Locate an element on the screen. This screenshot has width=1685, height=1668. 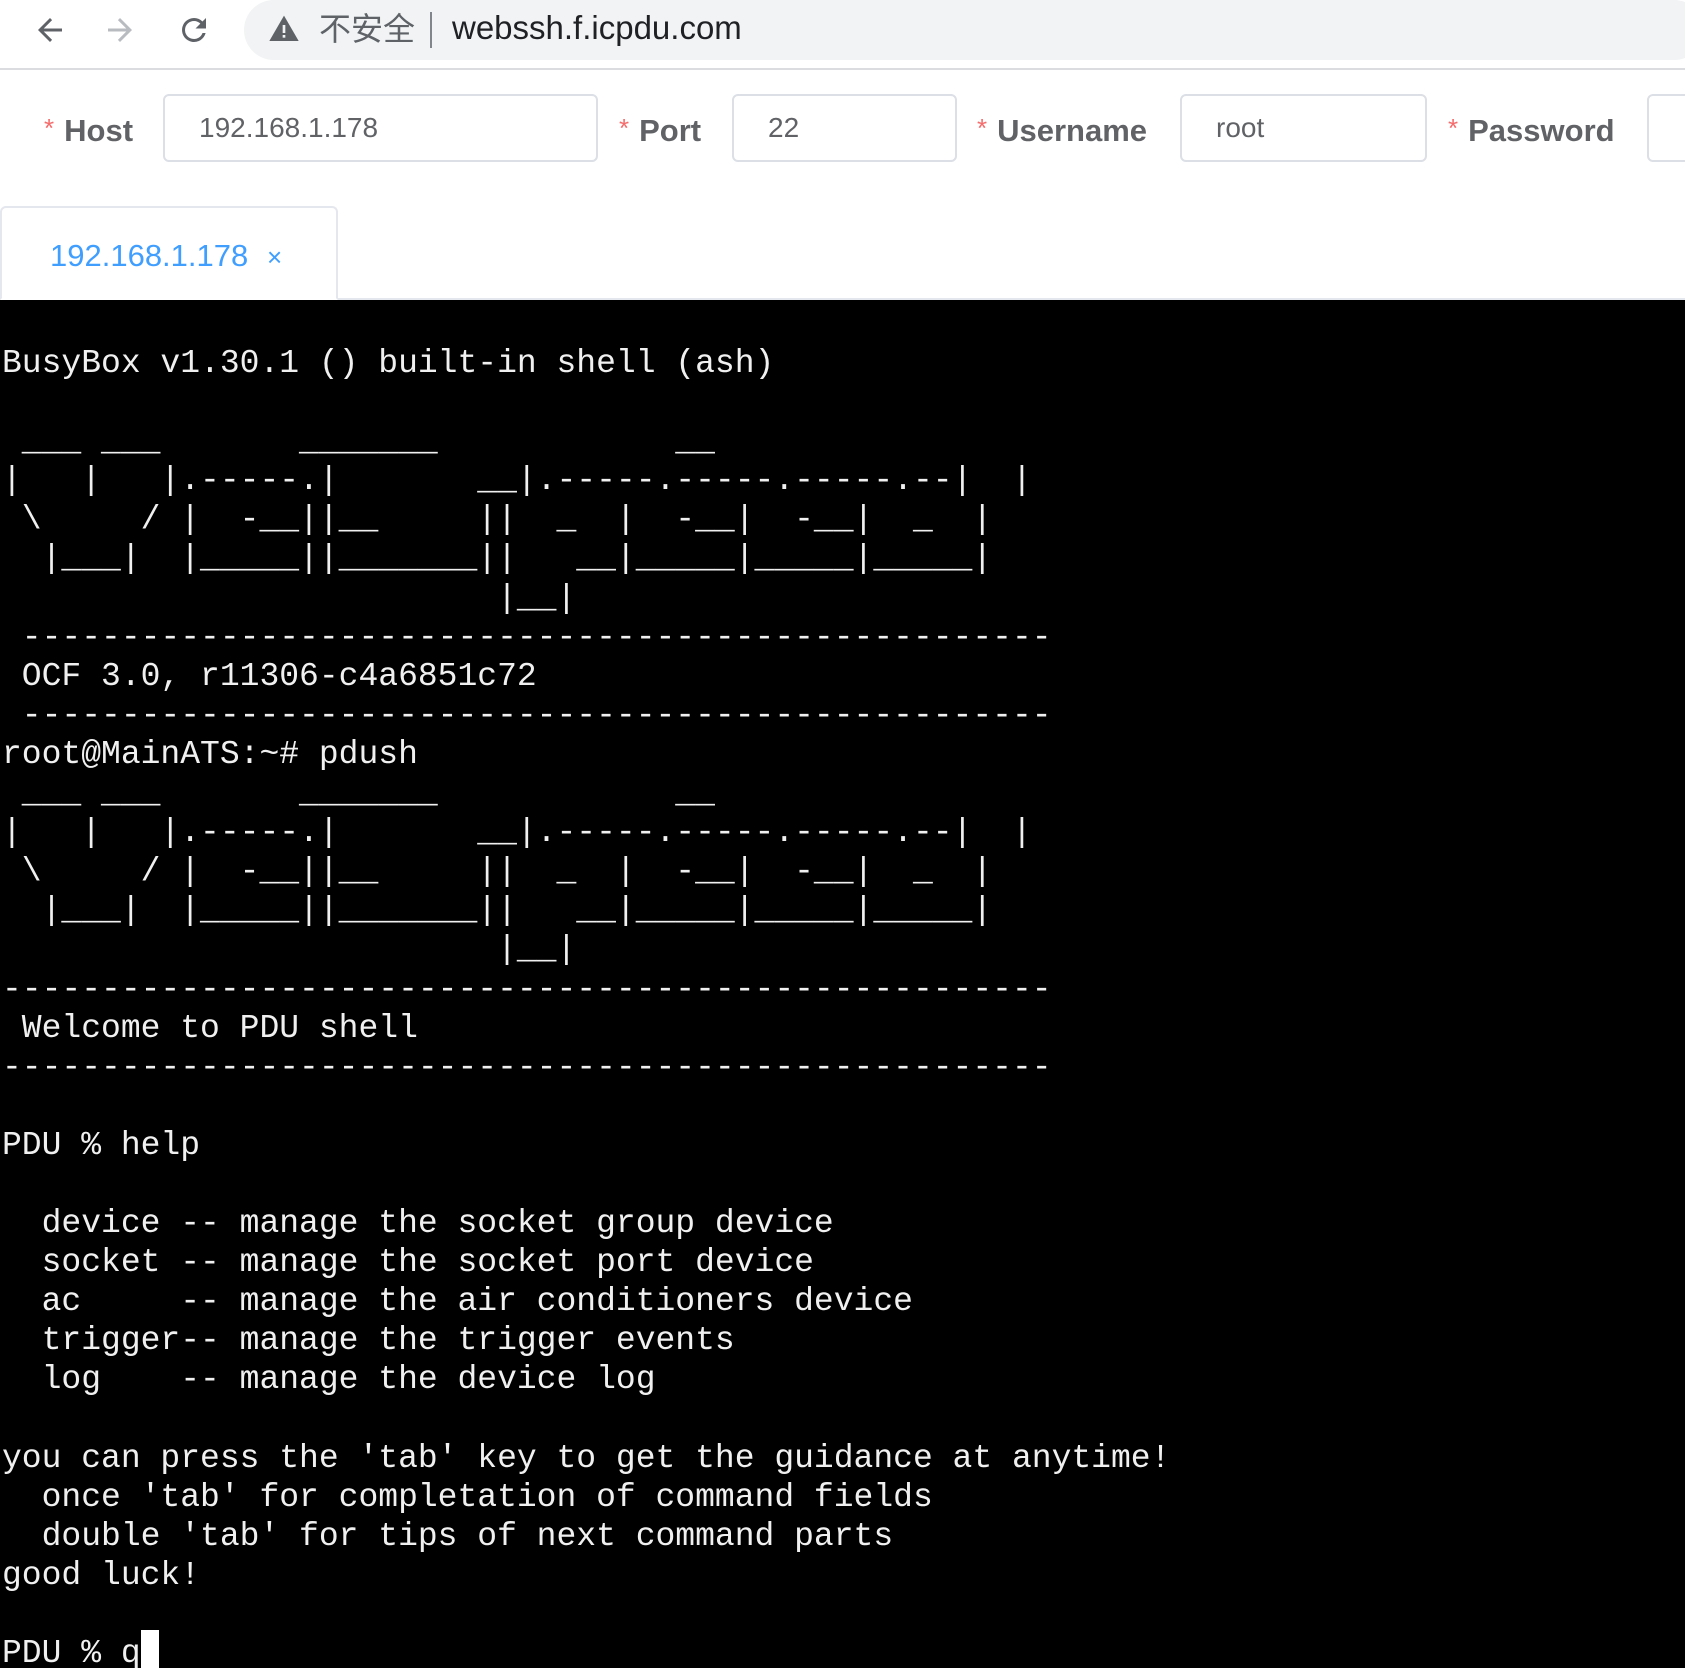
back-arrow-icon is located at coordinates (50, 30).